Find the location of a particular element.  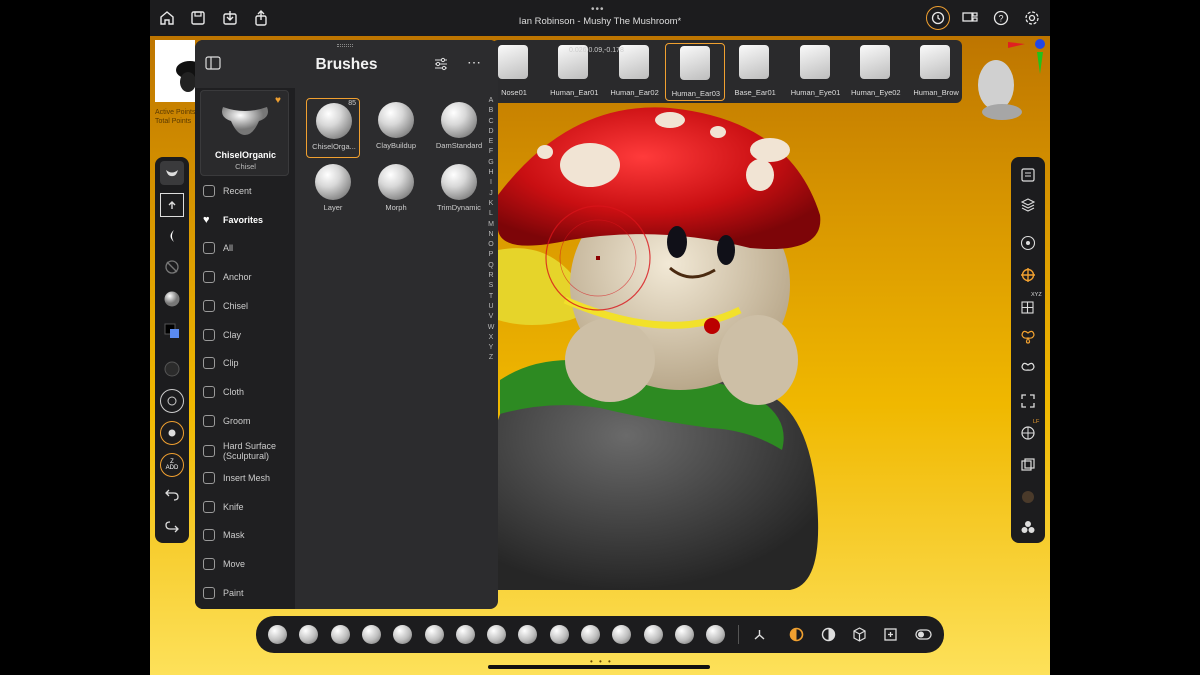

panel-icon is located at coordinates (1028, 175).